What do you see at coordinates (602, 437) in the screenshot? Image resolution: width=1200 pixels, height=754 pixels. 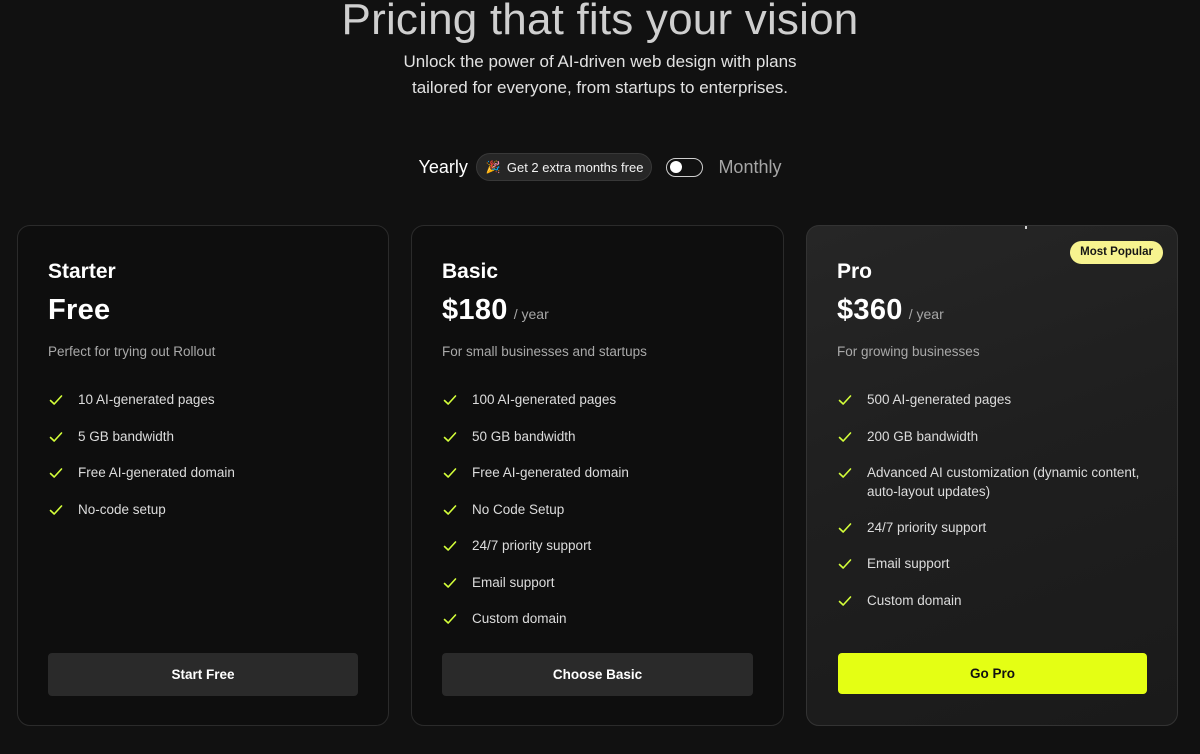 I see `feature-item: 50 GB bandwidth` at bounding box center [602, 437].